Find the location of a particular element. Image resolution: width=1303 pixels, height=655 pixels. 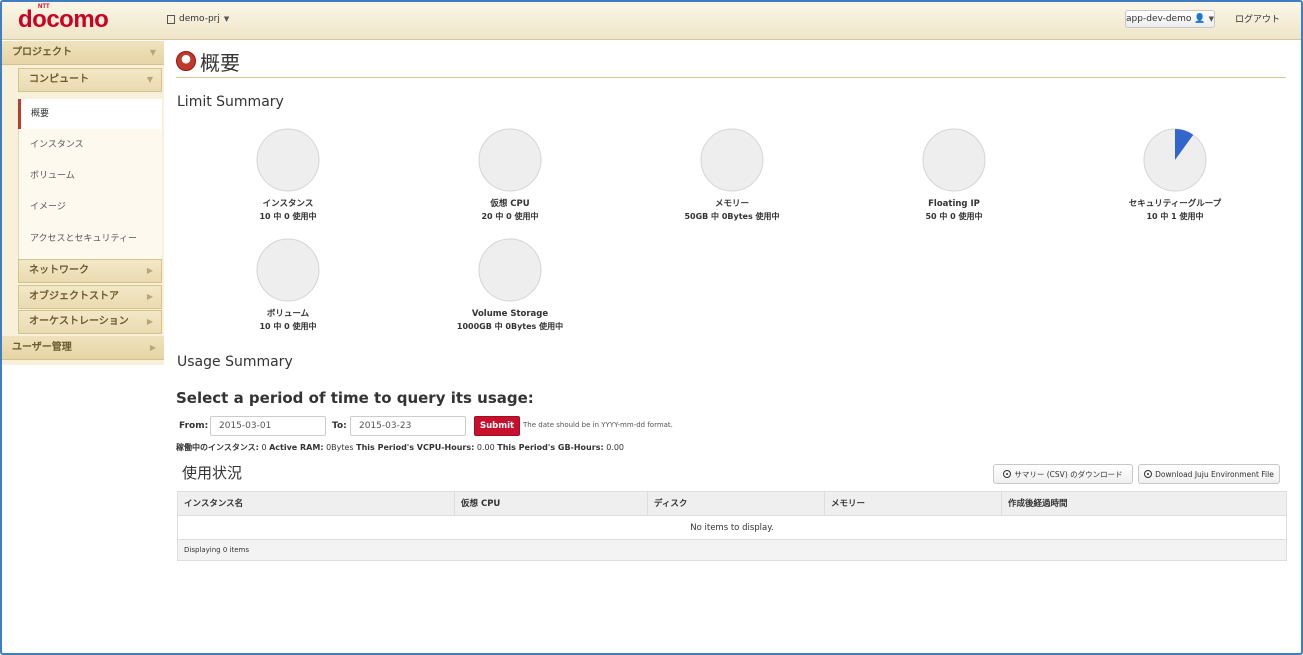

column-header-disk: ディスク is located at coordinates (736, 503).